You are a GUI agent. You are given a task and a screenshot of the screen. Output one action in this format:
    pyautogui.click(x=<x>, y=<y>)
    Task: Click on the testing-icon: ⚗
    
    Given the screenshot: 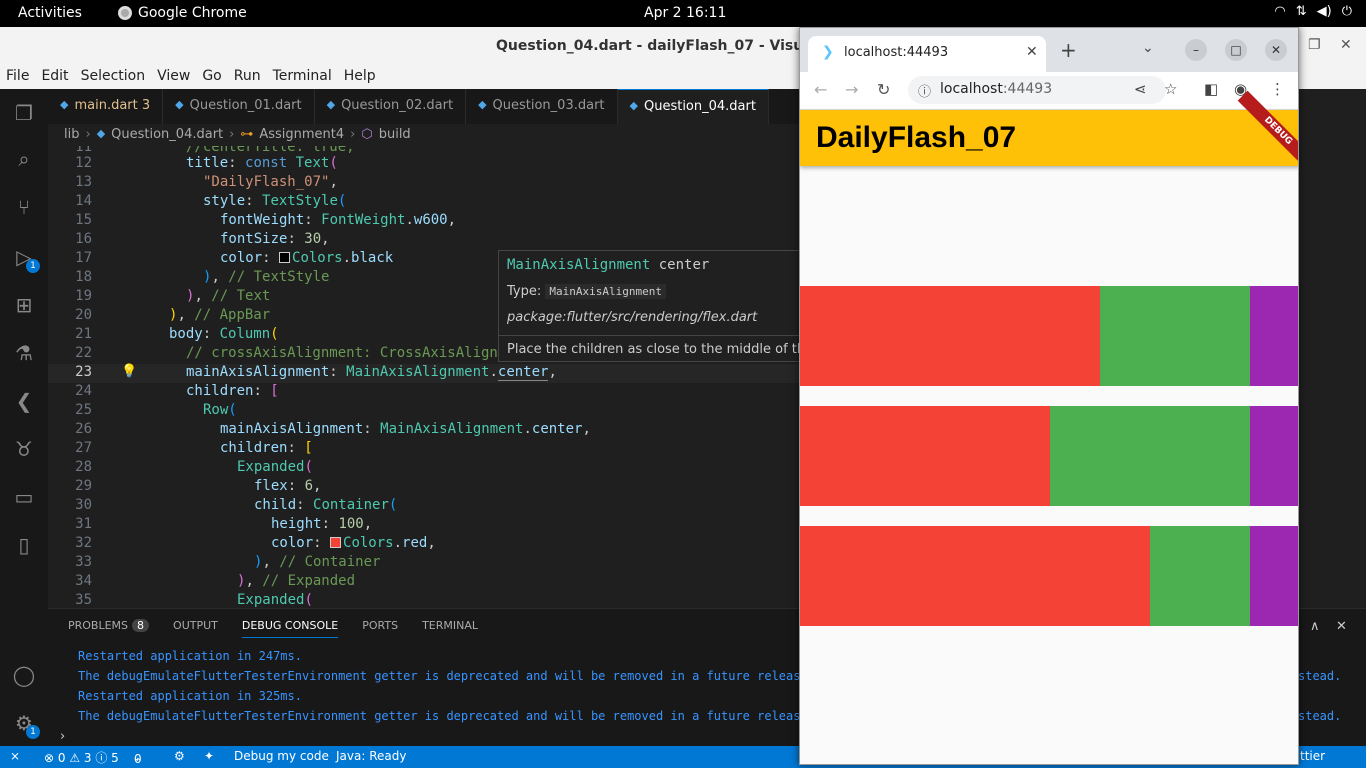 What is the action you would take?
    pyautogui.click(x=24, y=353)
    